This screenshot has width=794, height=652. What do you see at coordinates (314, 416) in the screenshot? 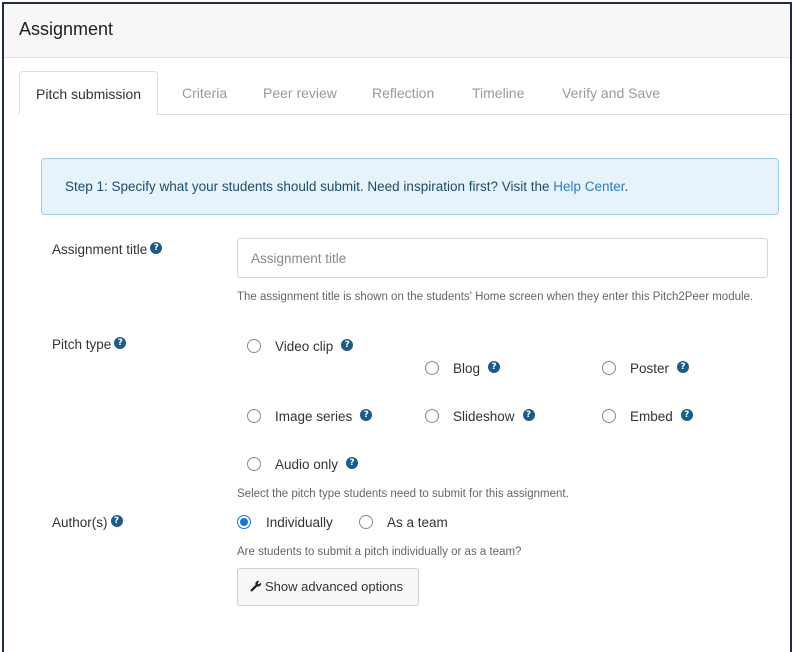
I see `option-label: Image series` at bounding box center [314, 416].